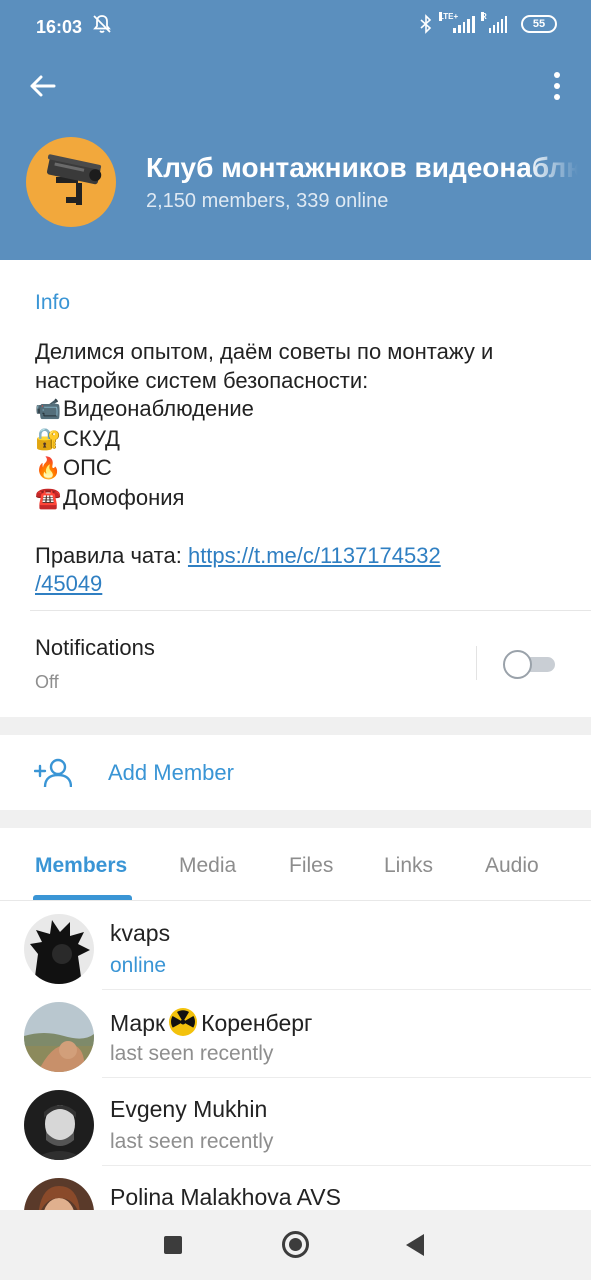 The height and width of the screenshot is (1280, 591). Describe the element at coordinates (314, 555) in the screenshot. I see `rules-link: https://t.me/c/1137174532` at that location.